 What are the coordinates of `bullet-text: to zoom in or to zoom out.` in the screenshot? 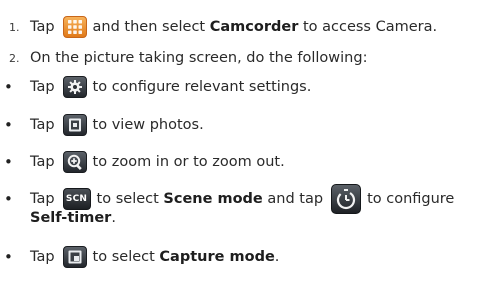 It's located at (188, 162).